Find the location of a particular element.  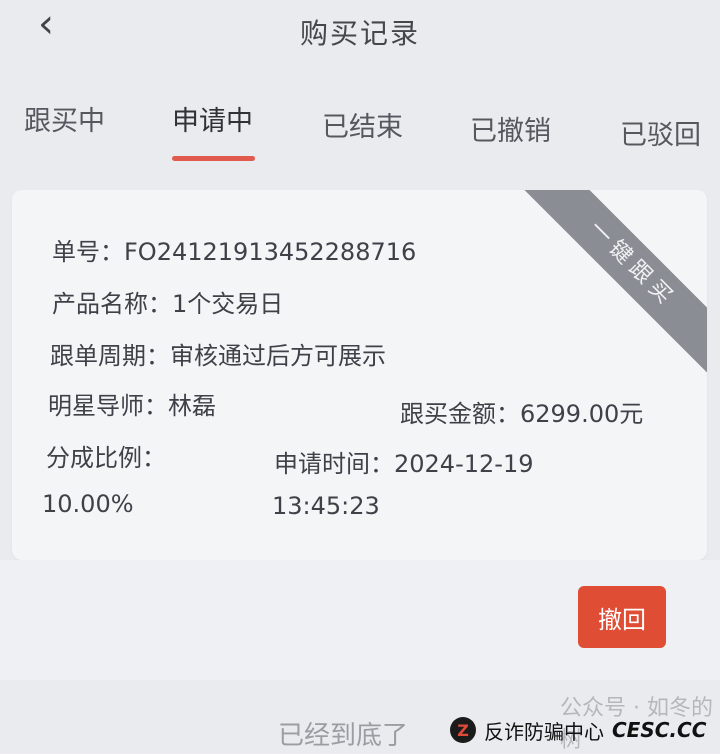

amount-value: 6299.00元 is located at coordinates (582, 414).